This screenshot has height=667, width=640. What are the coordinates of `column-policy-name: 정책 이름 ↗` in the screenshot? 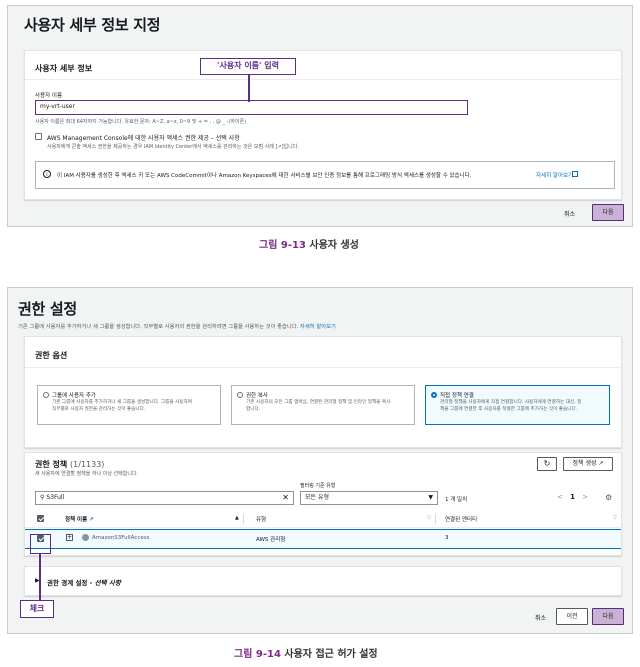 It's located at (79, 519).